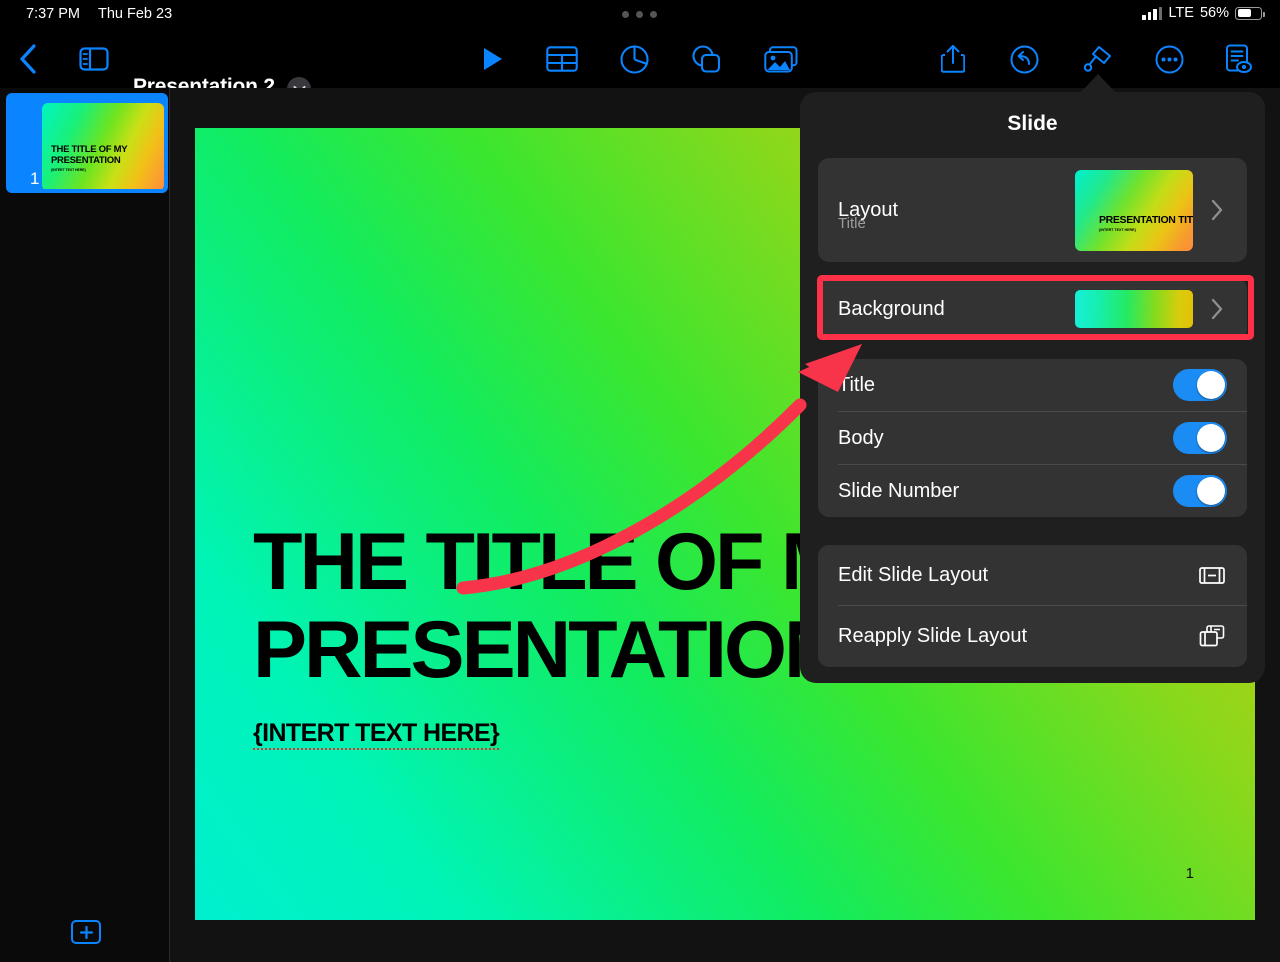 The image size is (1280, 962). I want to click on thumbnail-slide-number: 1, so click(35, 178).